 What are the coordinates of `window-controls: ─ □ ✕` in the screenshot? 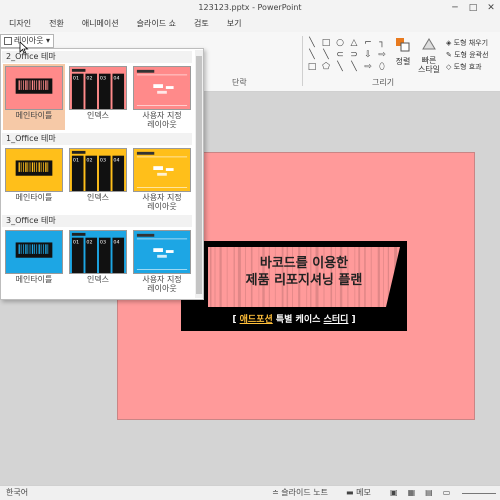 It's located at (473, 8).